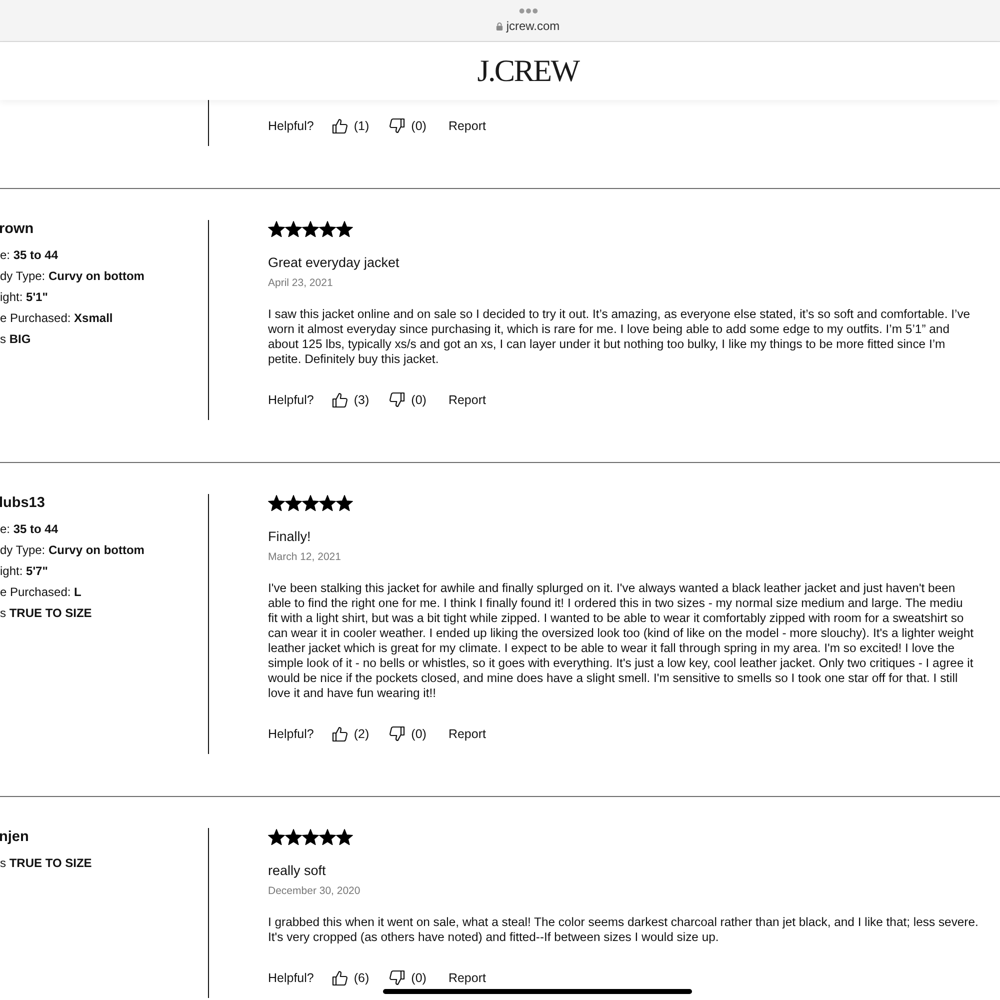  What do you see at coordinates (351, 400) in the screenshot?
I see `helpful-yes-button: (3)` at bounding box center [351, 400].